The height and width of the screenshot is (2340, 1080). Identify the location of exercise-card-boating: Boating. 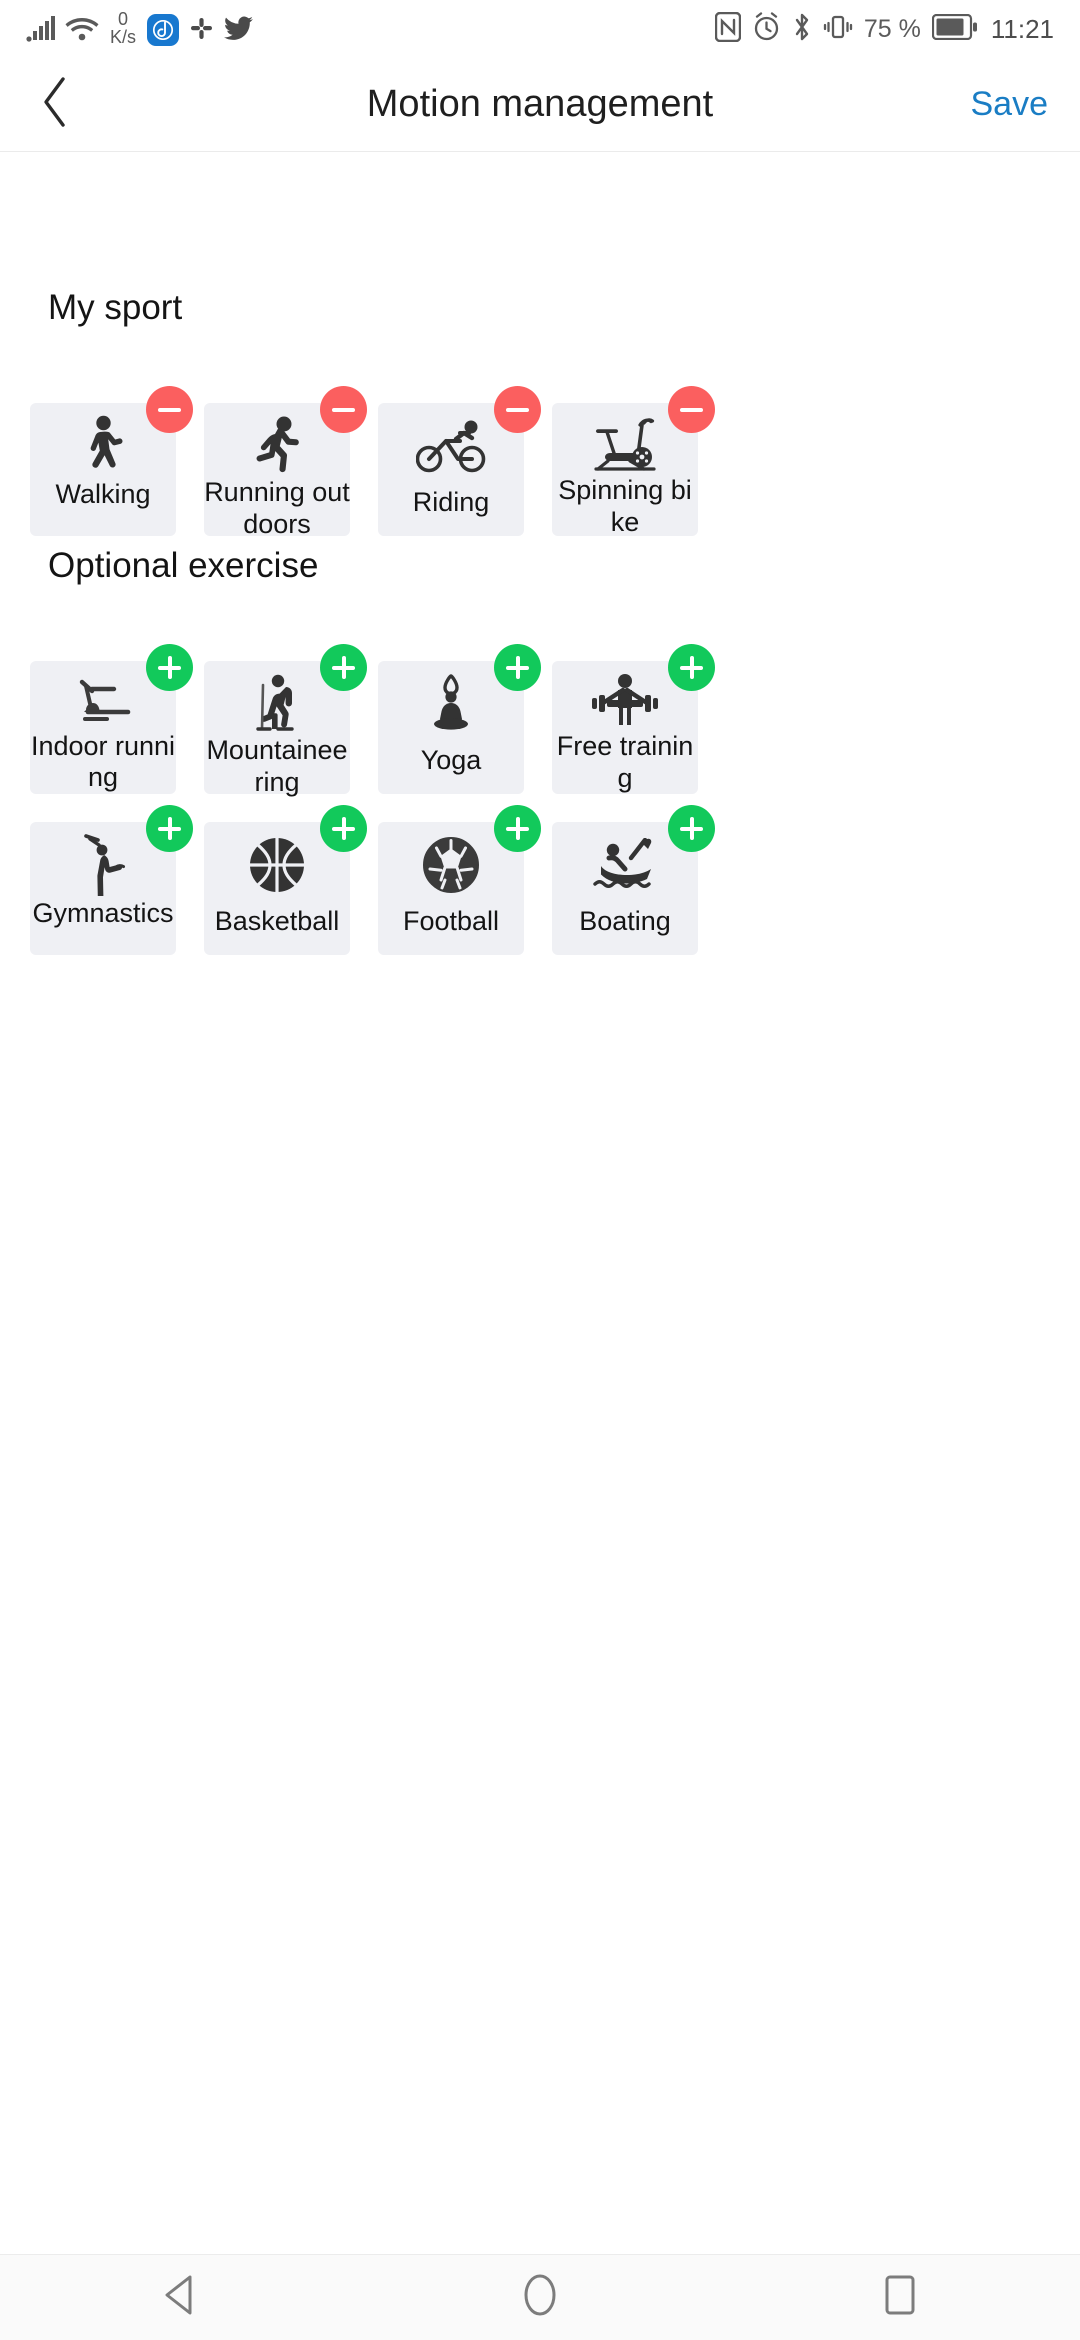
(633, 880).